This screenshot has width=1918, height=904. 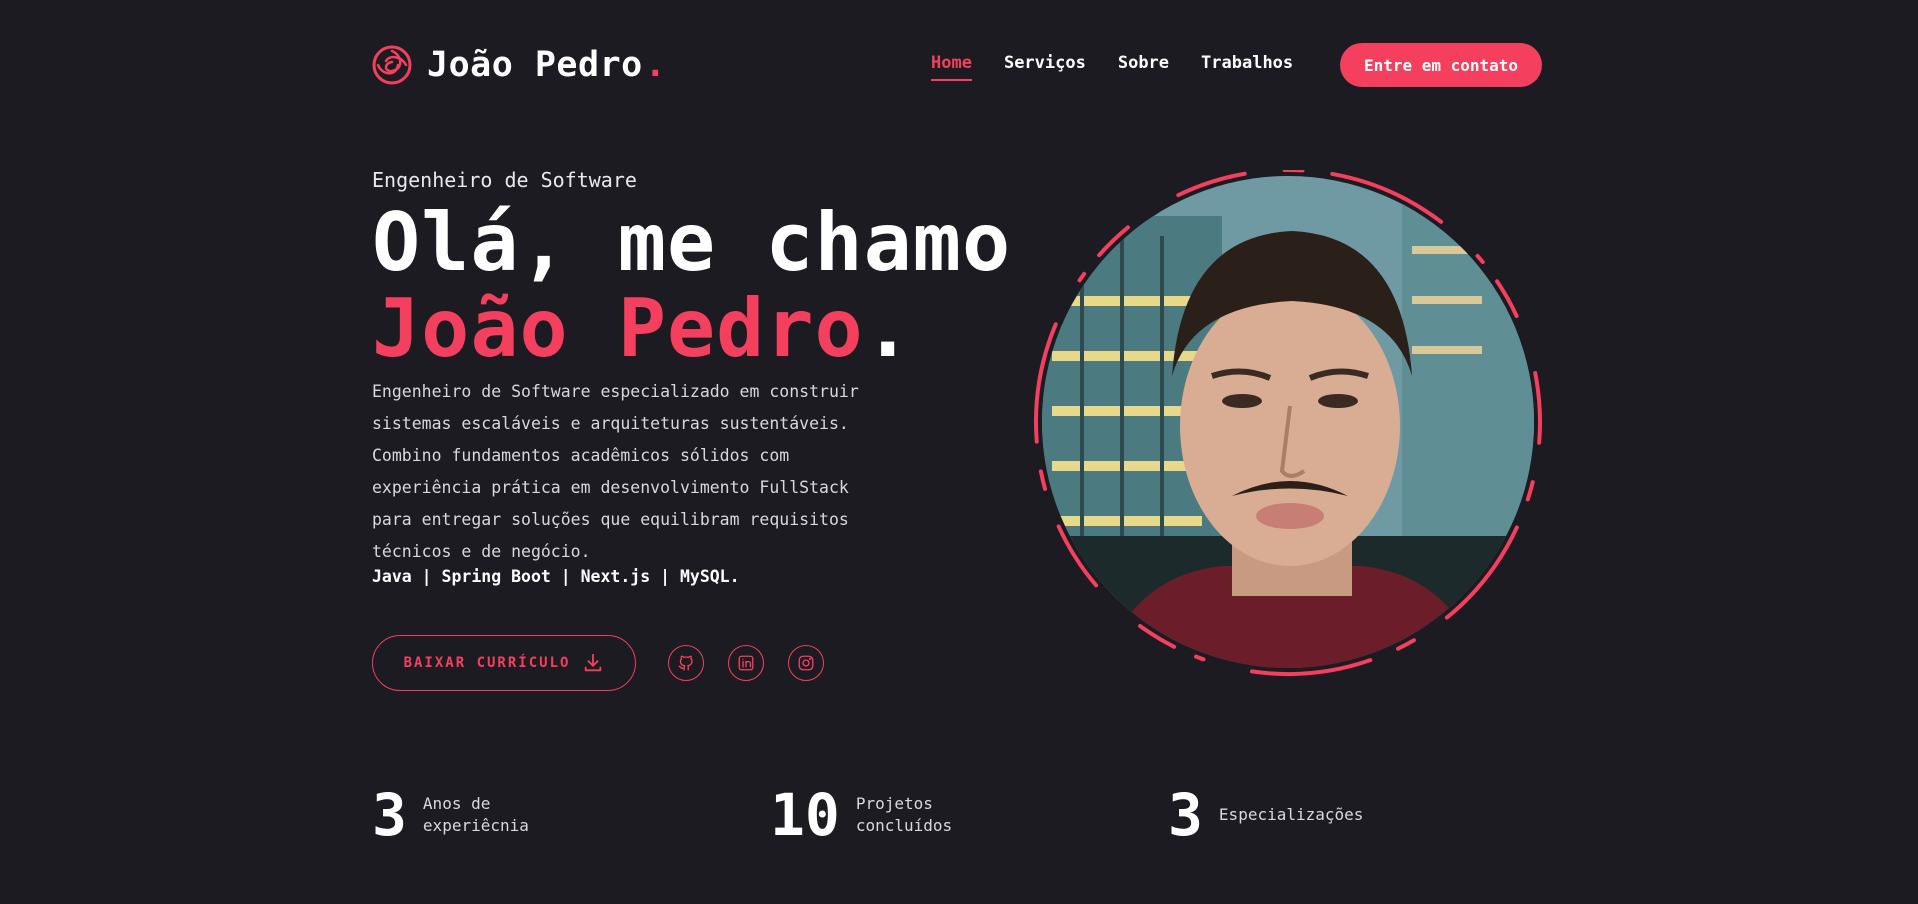 What do you see at coordinates (392, 65) in the screenshot?
I see `spiral-logo-icon` at bounding box center [392, 65].